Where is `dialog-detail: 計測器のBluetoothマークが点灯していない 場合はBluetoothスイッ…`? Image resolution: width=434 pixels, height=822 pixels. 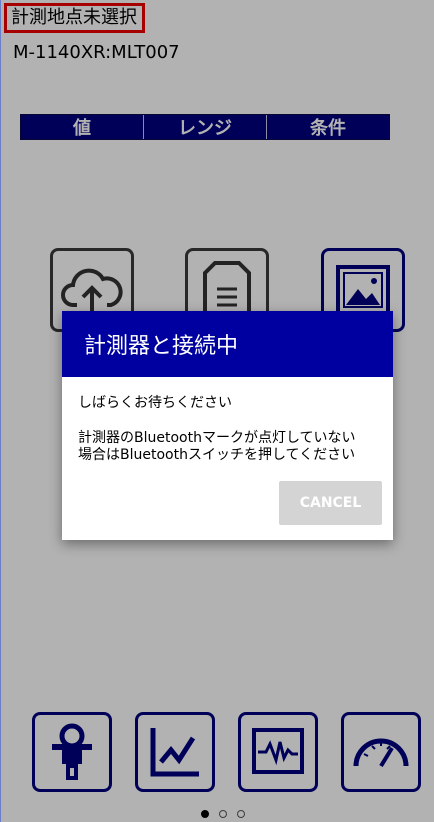 dialog-detail: 計測器のBluetoothマークが点灯していない 場合はBluetoothスイッ… is located at coordinates (217, 446).